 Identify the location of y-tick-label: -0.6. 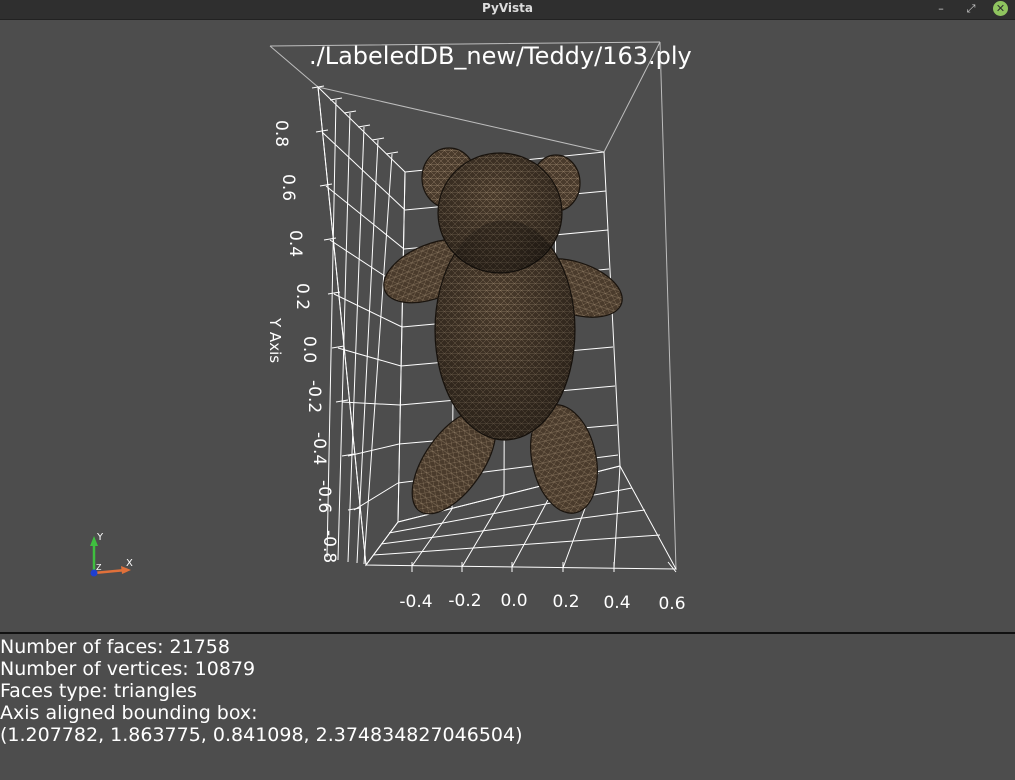
(324, 496).